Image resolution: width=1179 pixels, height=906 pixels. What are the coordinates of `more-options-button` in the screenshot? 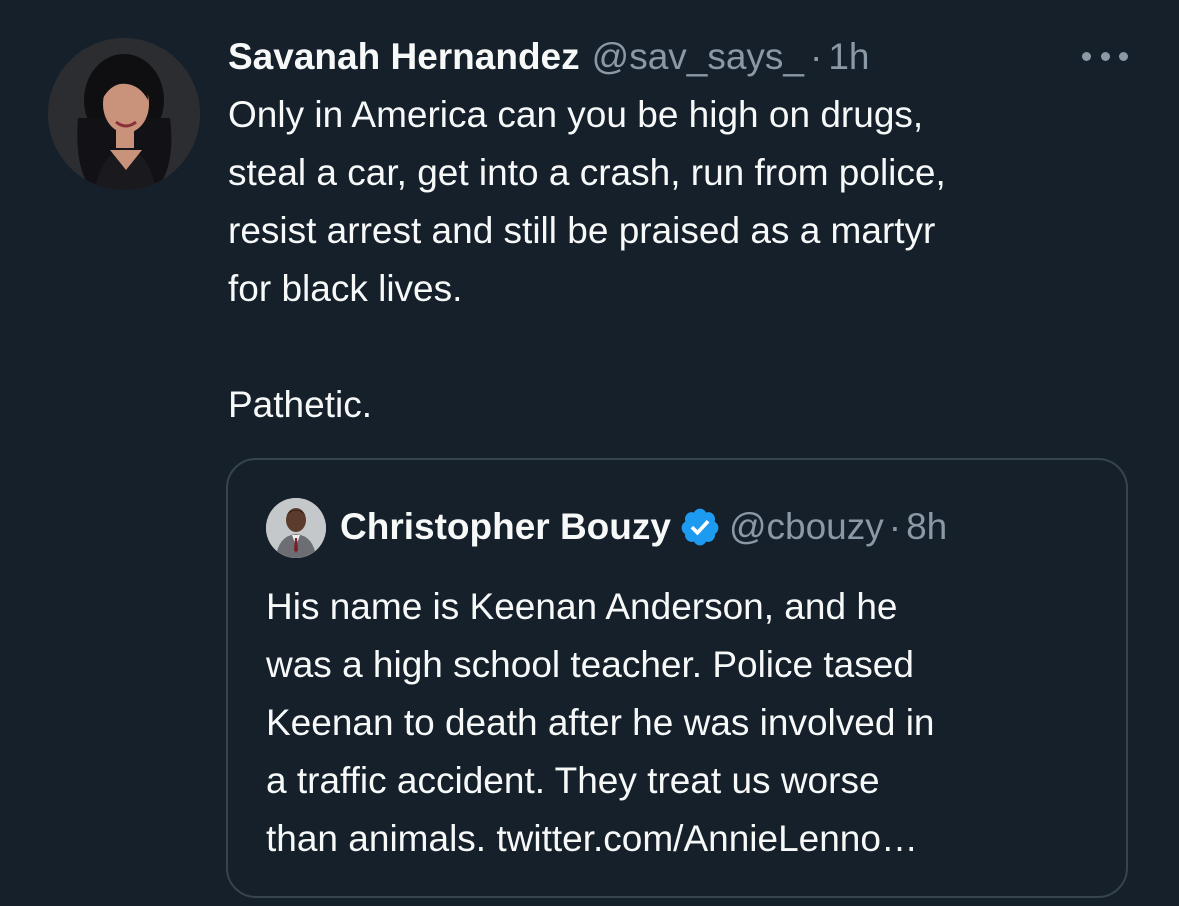 It's located at (1105, 56).